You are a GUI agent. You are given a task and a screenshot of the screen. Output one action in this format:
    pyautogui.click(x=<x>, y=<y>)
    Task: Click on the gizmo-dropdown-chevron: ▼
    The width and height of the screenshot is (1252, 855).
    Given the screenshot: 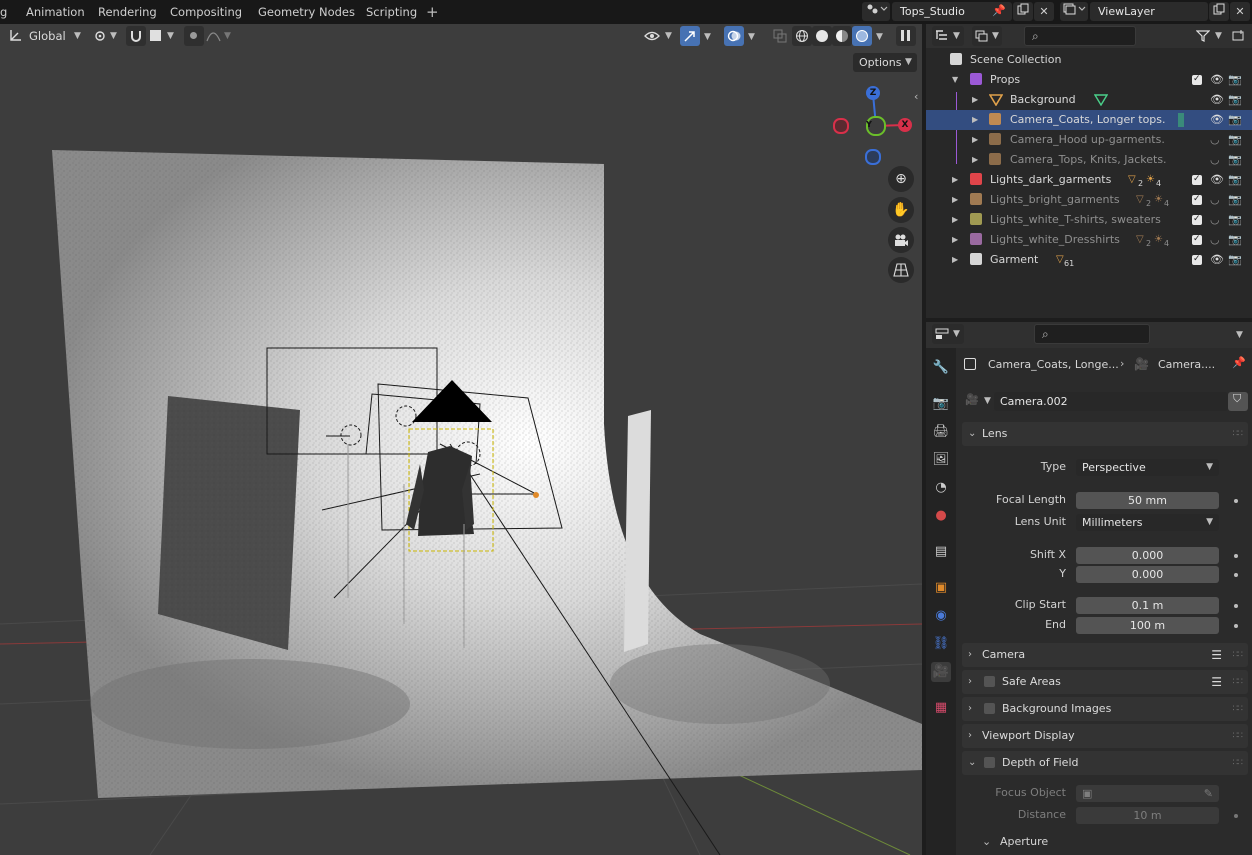 What is the action you would take?
    pyautogui.click(x=707, y=37)
    